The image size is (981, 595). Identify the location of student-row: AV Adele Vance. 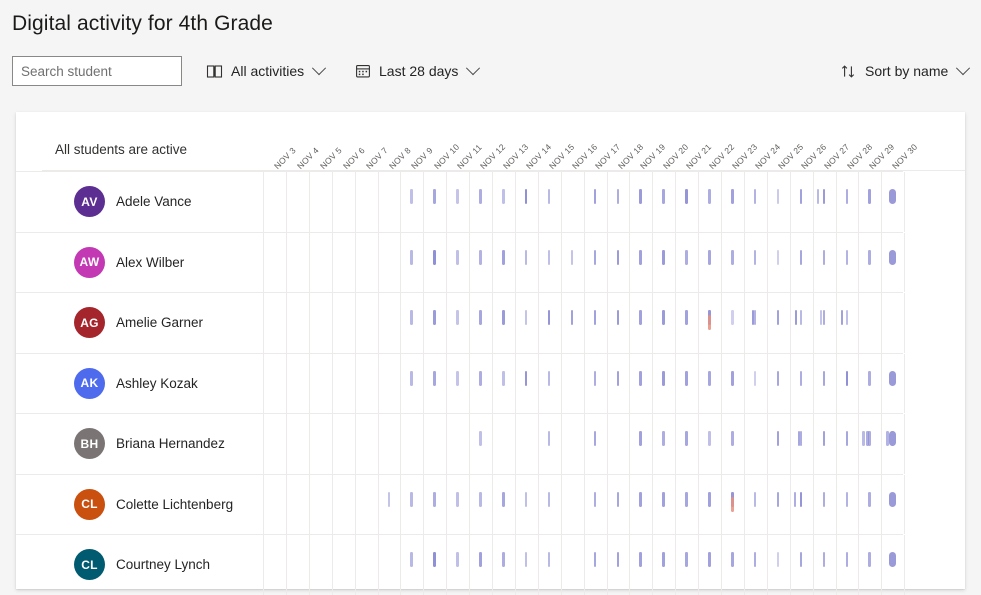
(139, 201).